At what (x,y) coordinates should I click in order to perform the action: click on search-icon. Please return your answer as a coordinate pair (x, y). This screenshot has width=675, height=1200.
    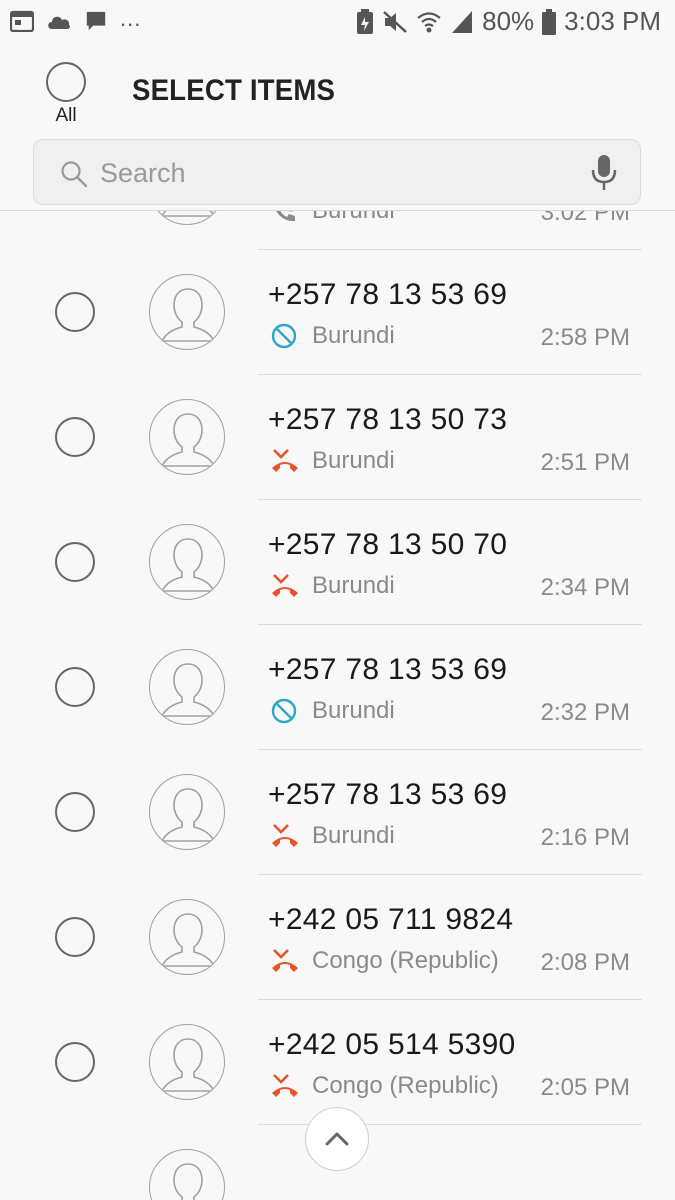
    Looking at the image, I should click on (74, 174).